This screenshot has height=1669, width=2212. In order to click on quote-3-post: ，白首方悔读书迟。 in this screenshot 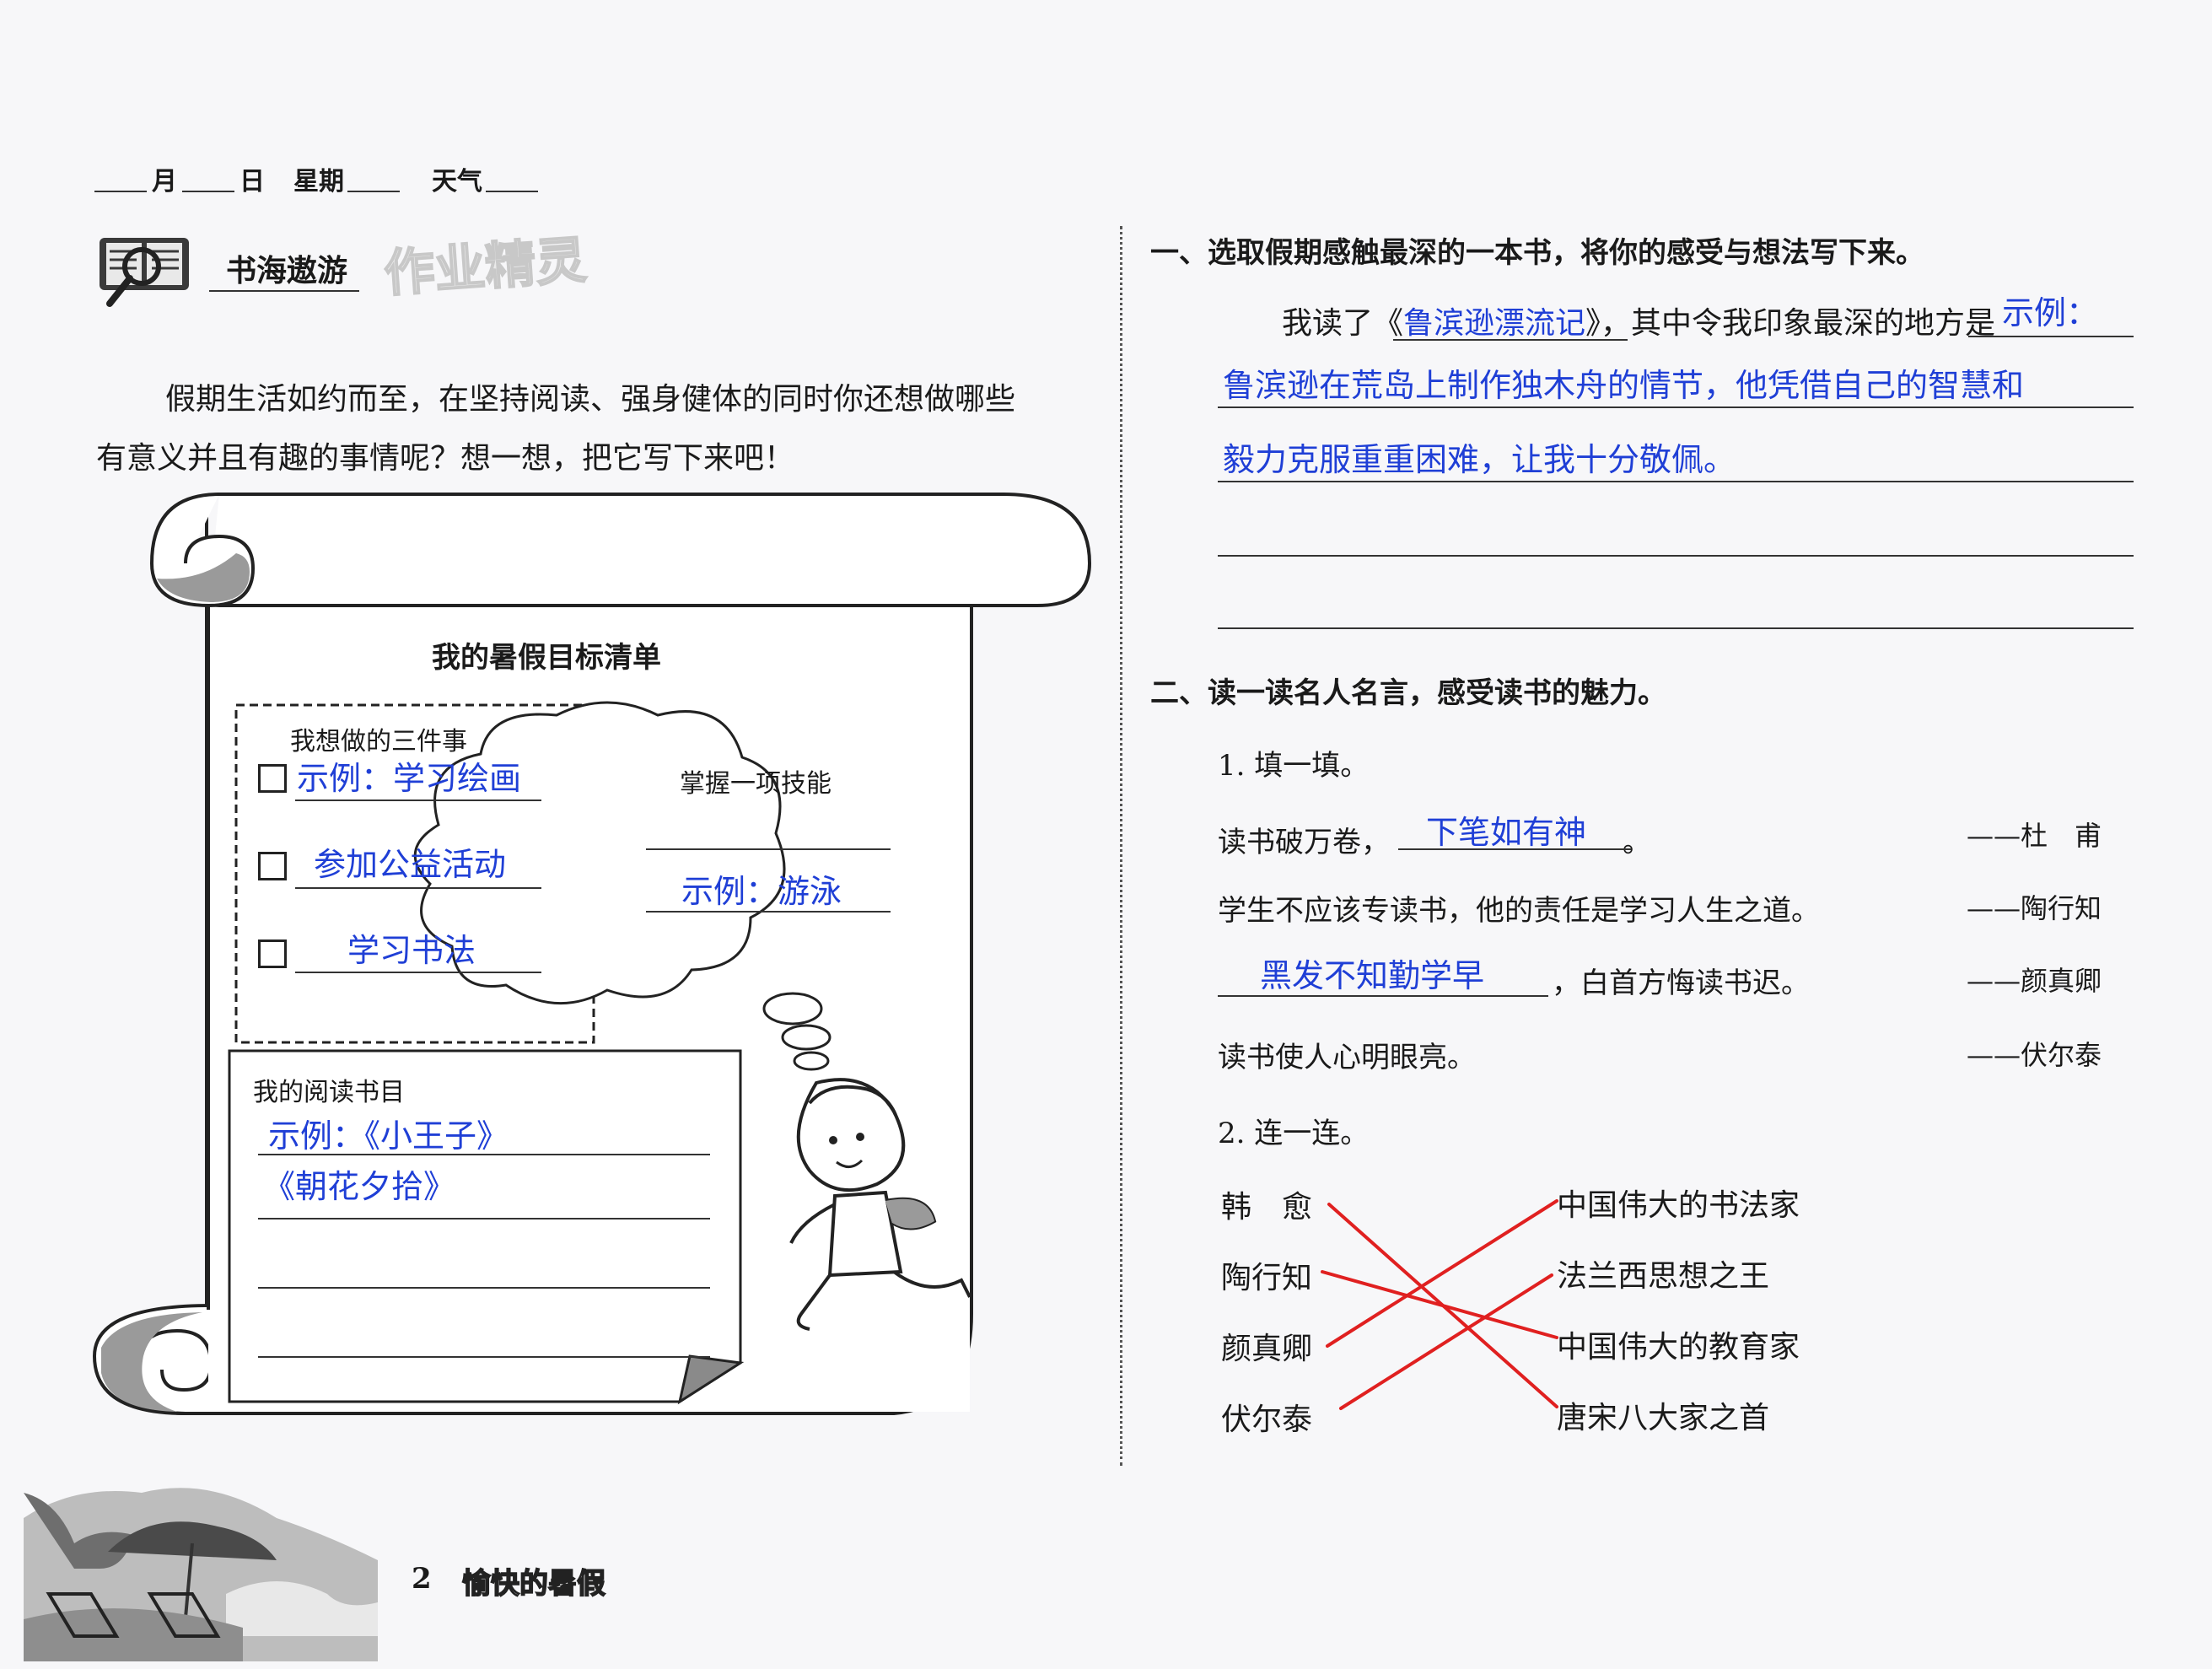, I will do `click(1681, 983)`.